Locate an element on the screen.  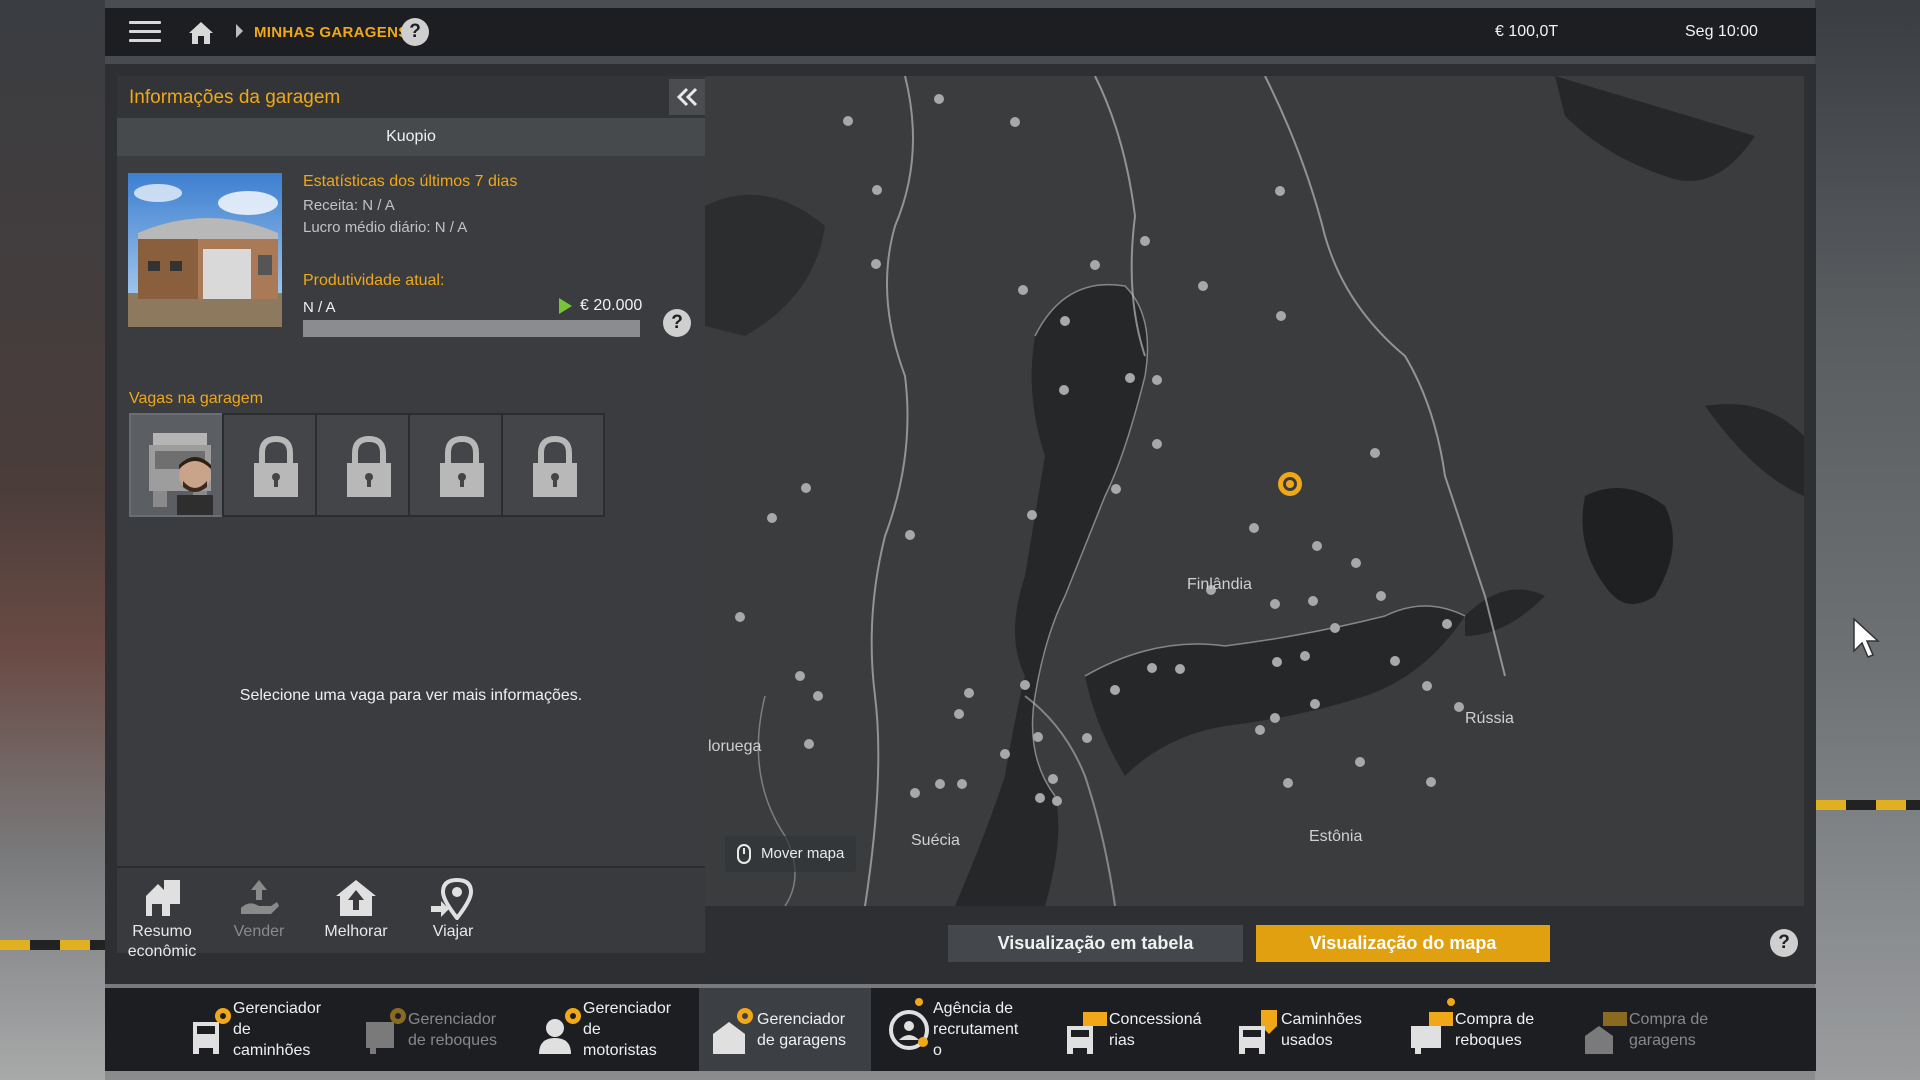
buy-trailer-icon is located at coordinates (1432, 1033).